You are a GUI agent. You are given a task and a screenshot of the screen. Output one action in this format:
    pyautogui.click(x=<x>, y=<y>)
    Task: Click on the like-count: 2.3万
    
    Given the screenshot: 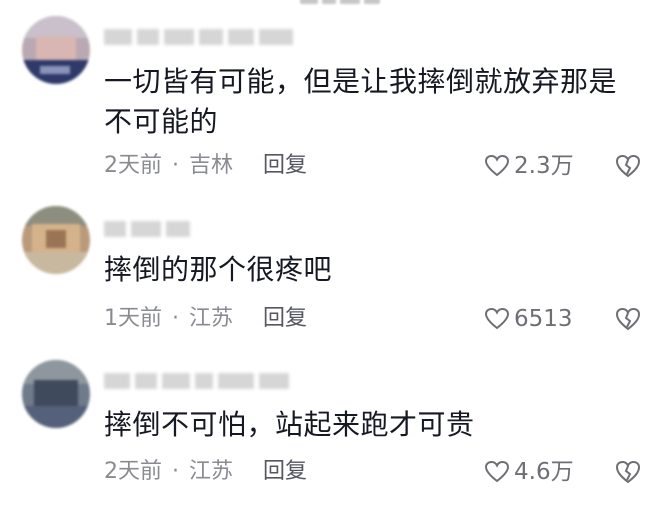 What is the action you would take?
    pyautogui.click(x=544, y=166)
    